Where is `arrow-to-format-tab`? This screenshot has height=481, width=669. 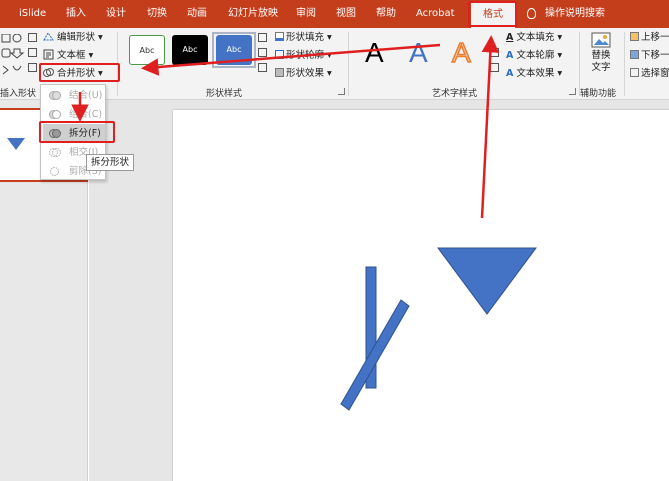 arrow-to-format-tab is located at coordinates (490, 127).